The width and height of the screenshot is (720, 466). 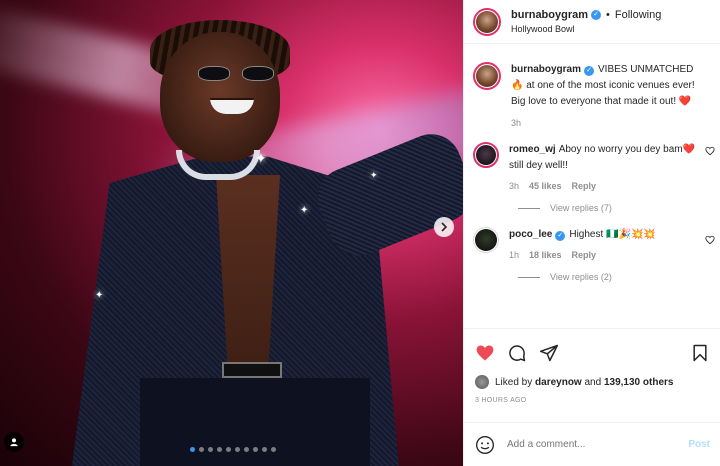 What do you see at coordinates (581, 208) in the screenshot?
I see `view-replies-label: View replies (7)` at bounding box center [581, 208].